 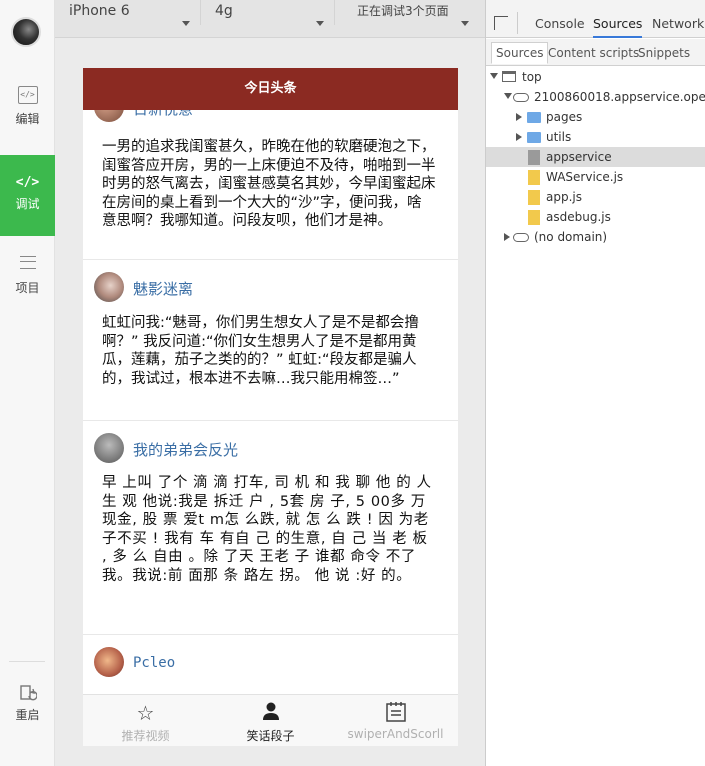 I want to click on frame-icon, so click(x=509, y=76).